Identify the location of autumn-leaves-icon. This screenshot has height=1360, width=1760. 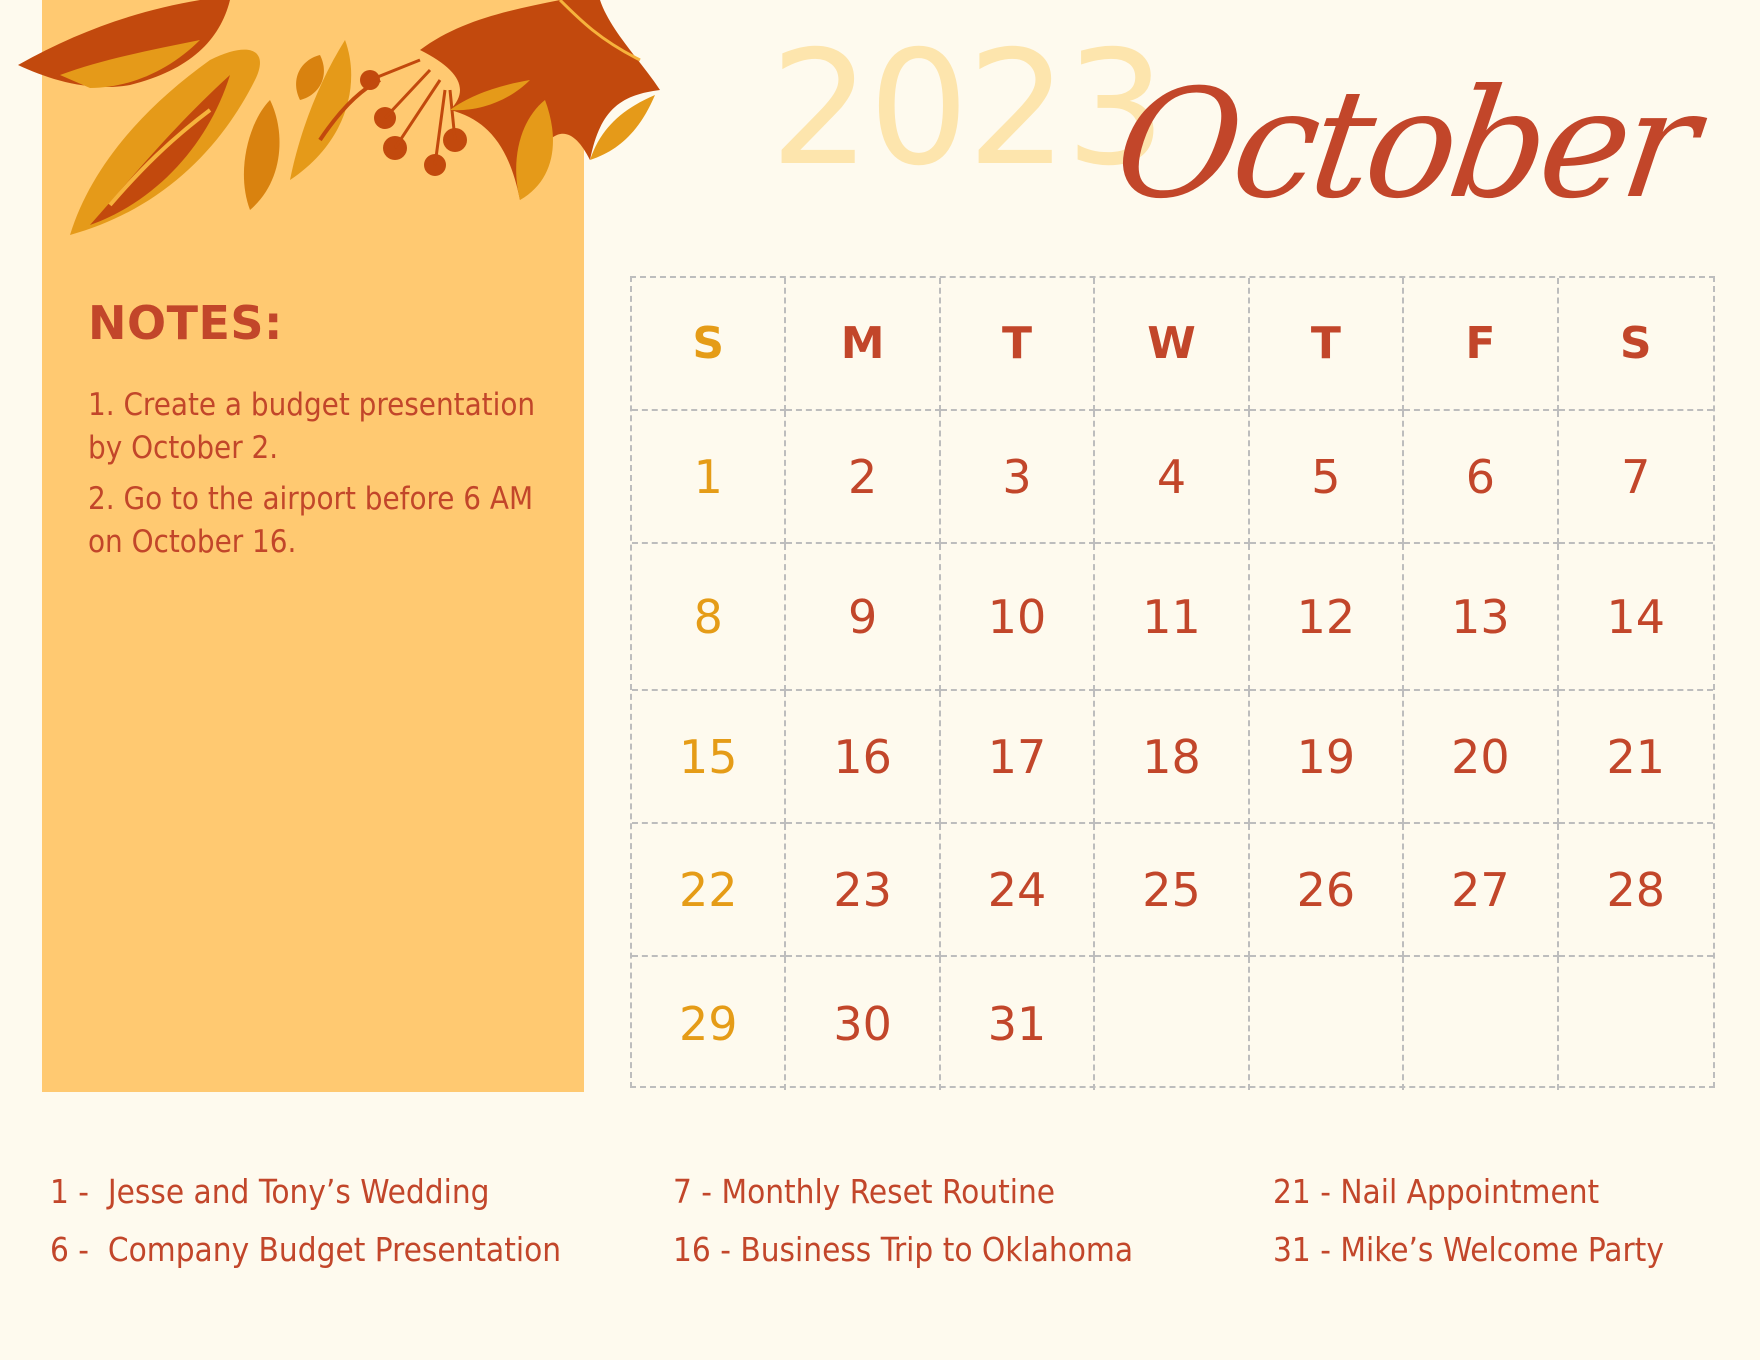
(339, 117).